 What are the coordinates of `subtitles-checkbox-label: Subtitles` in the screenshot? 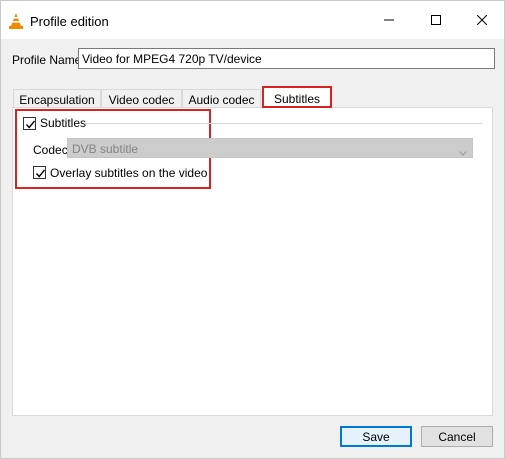 It's located at (63, 123).